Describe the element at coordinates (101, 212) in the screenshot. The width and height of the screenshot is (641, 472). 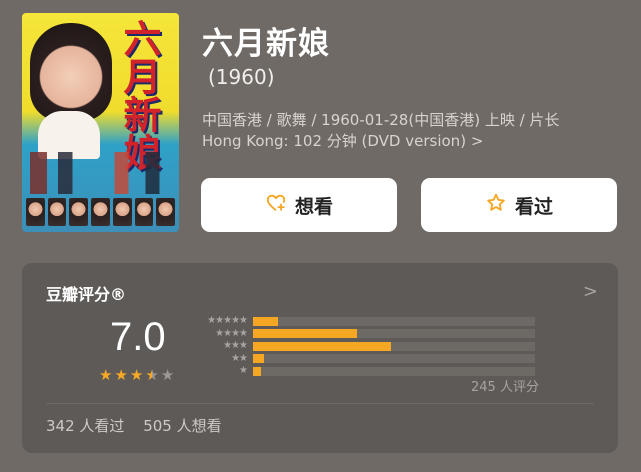
I see `poster-cast-strip` at that location.